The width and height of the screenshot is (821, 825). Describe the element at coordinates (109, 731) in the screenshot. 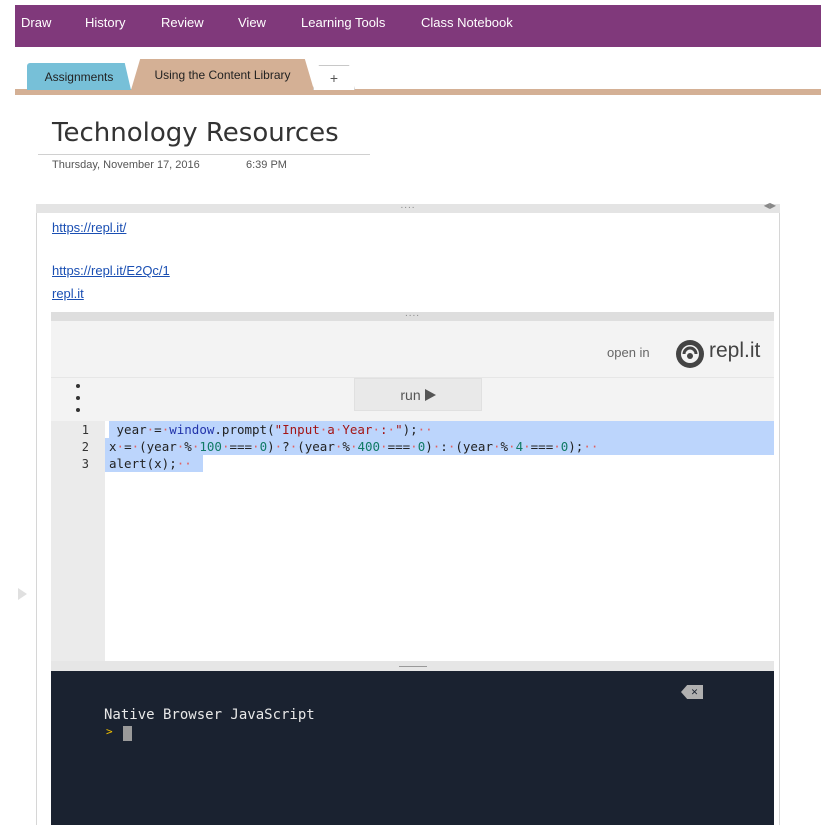

I see `console-prompt-icon: >` at that location.